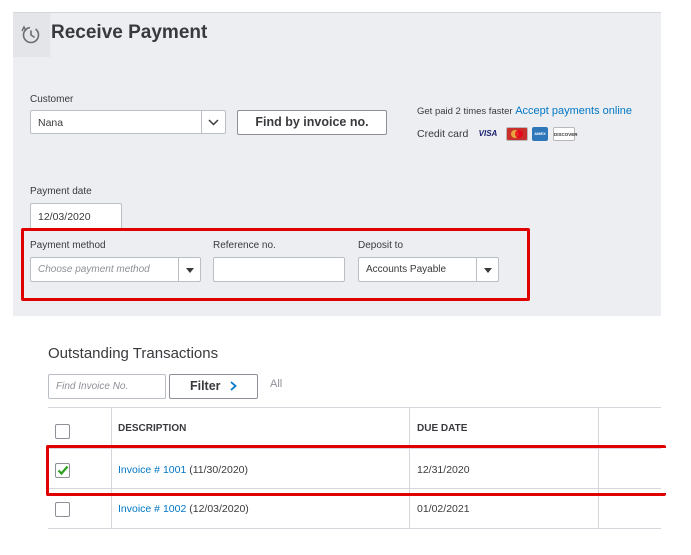  Describe the element at coordinates (219, 509) in the screenshot. I see `invoice-date: (12/03/2020)` at that location.